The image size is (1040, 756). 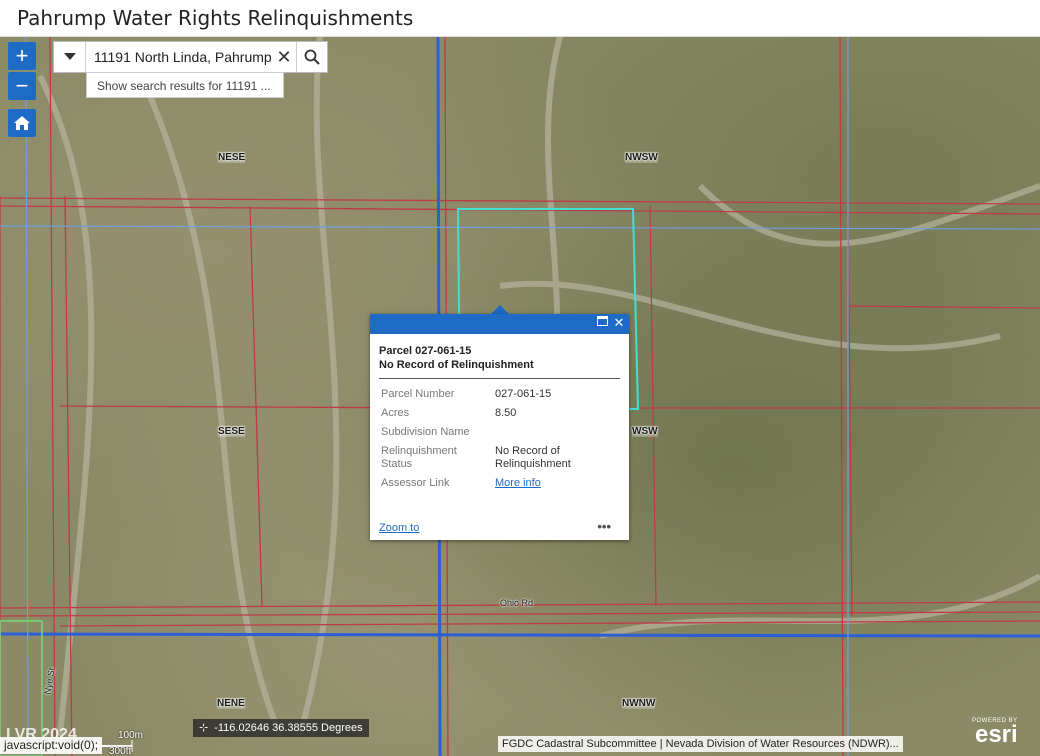 I want to click on attr-row: Parcel Number 027-061-15, so click(x=503, y=394).